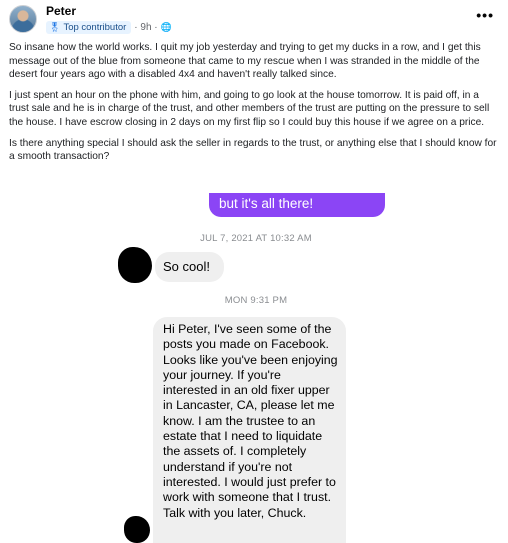  I want to click on badge-label: Top contributor, so click(95, 27).